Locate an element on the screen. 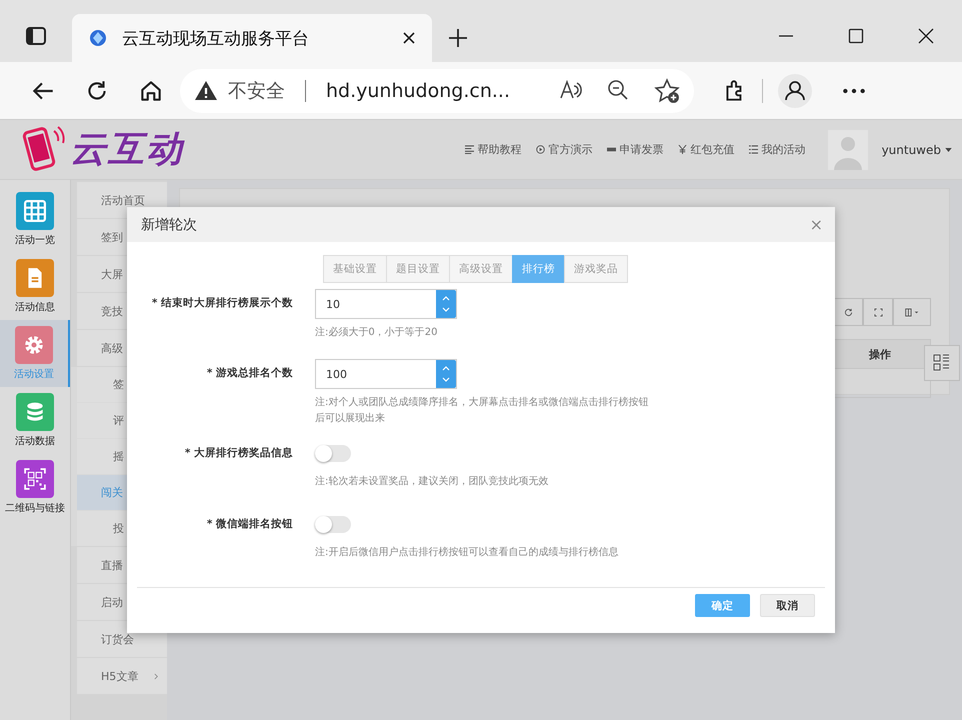  warning-icon is located at coordinates (206, 90).